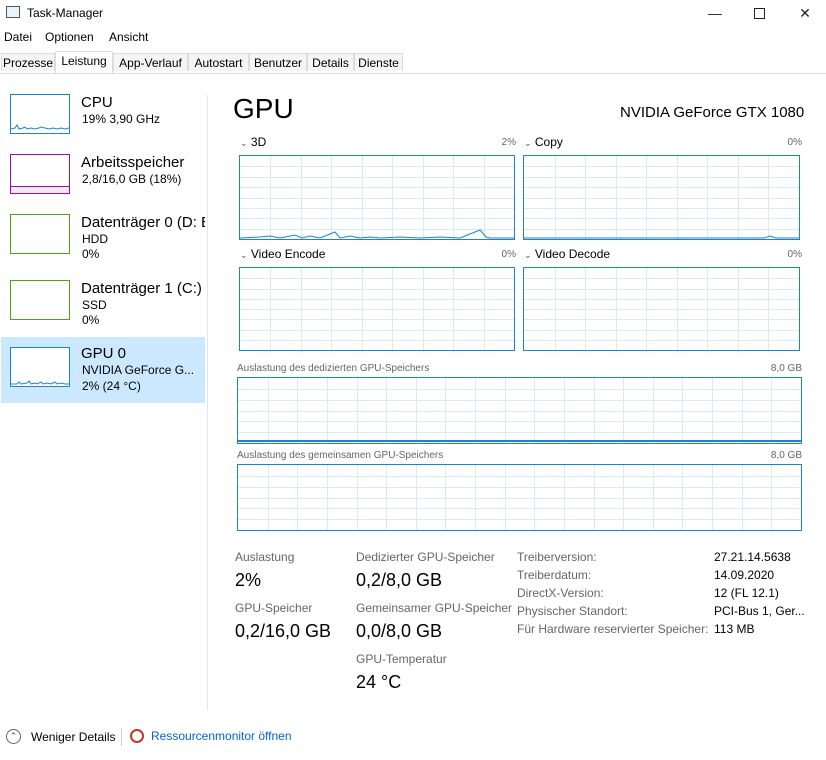 The height and width of the screenshot is (760, 826). I want to click on menu-ansicht: Ansicht, so click(128, 37).